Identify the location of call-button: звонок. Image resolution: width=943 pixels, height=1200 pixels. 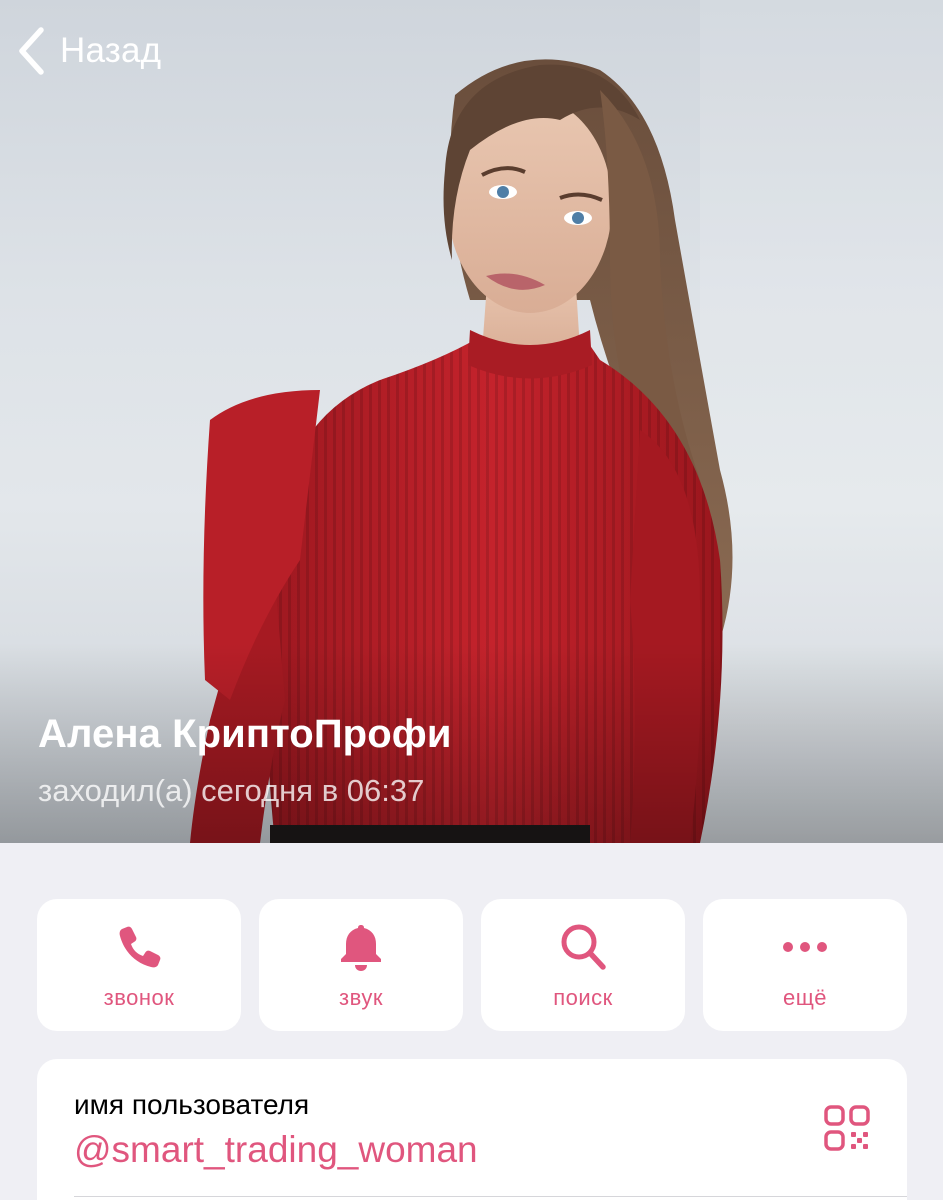
(139, 965).